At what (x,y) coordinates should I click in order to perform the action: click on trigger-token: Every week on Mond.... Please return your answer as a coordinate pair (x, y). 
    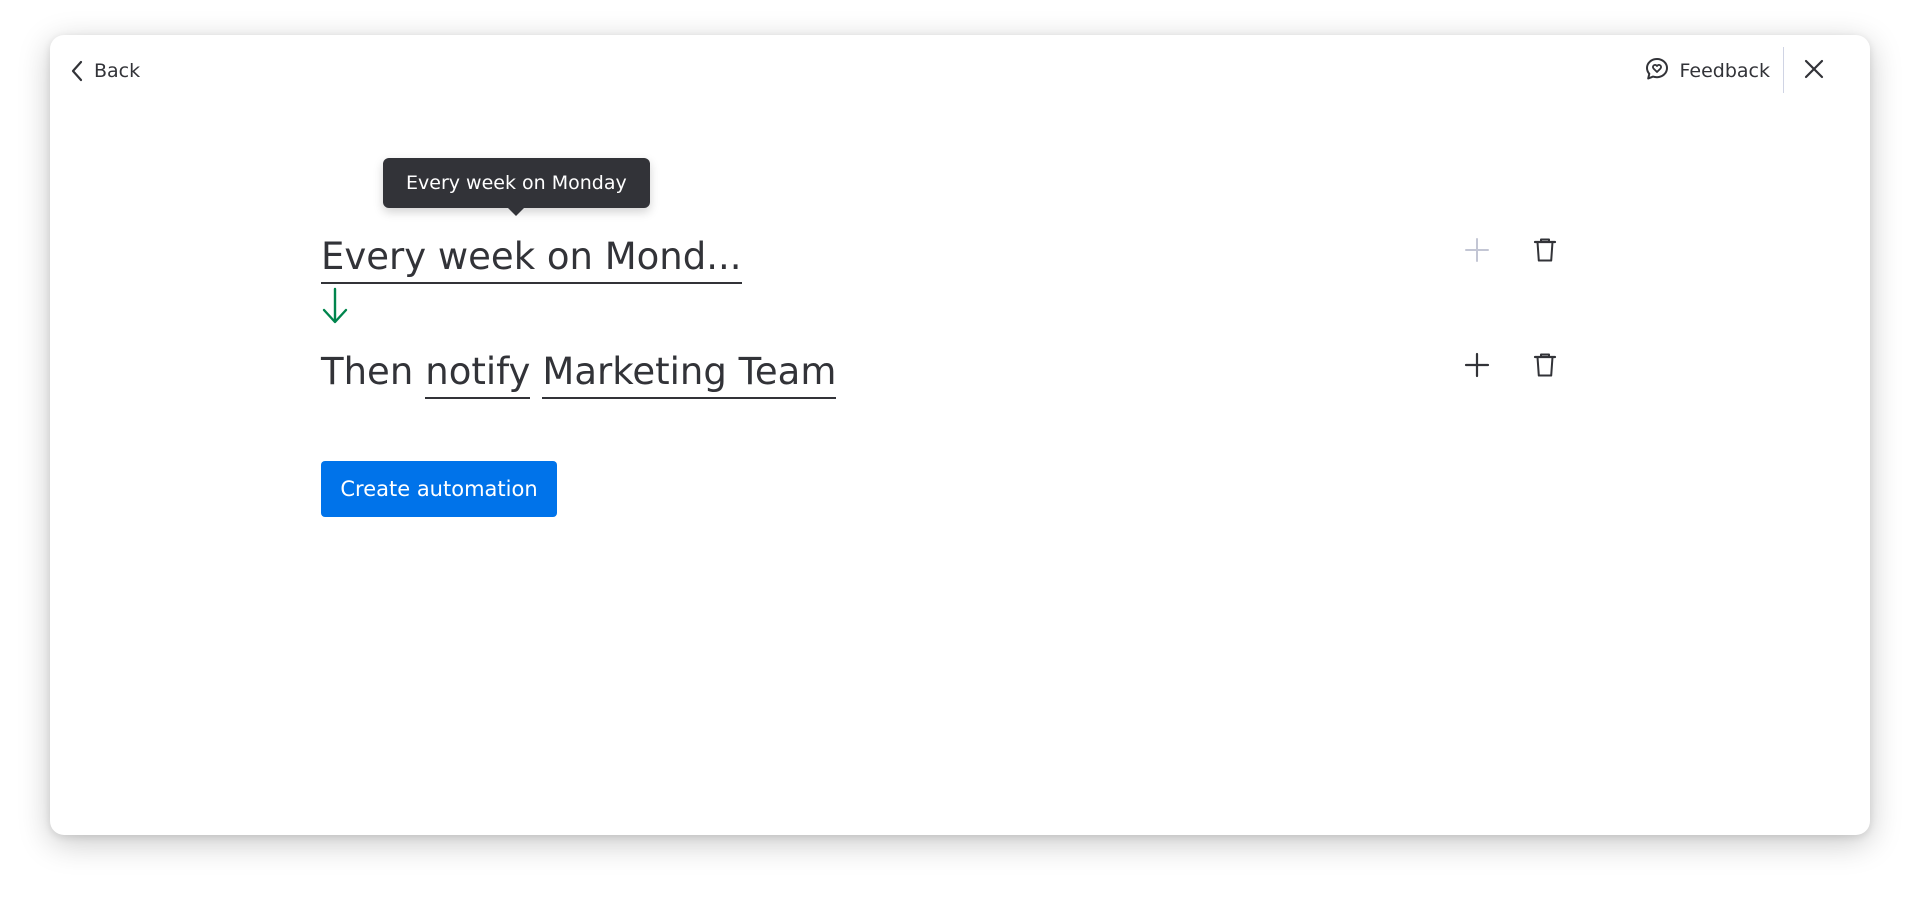
    Looking at the image, I should click on (531, 258).